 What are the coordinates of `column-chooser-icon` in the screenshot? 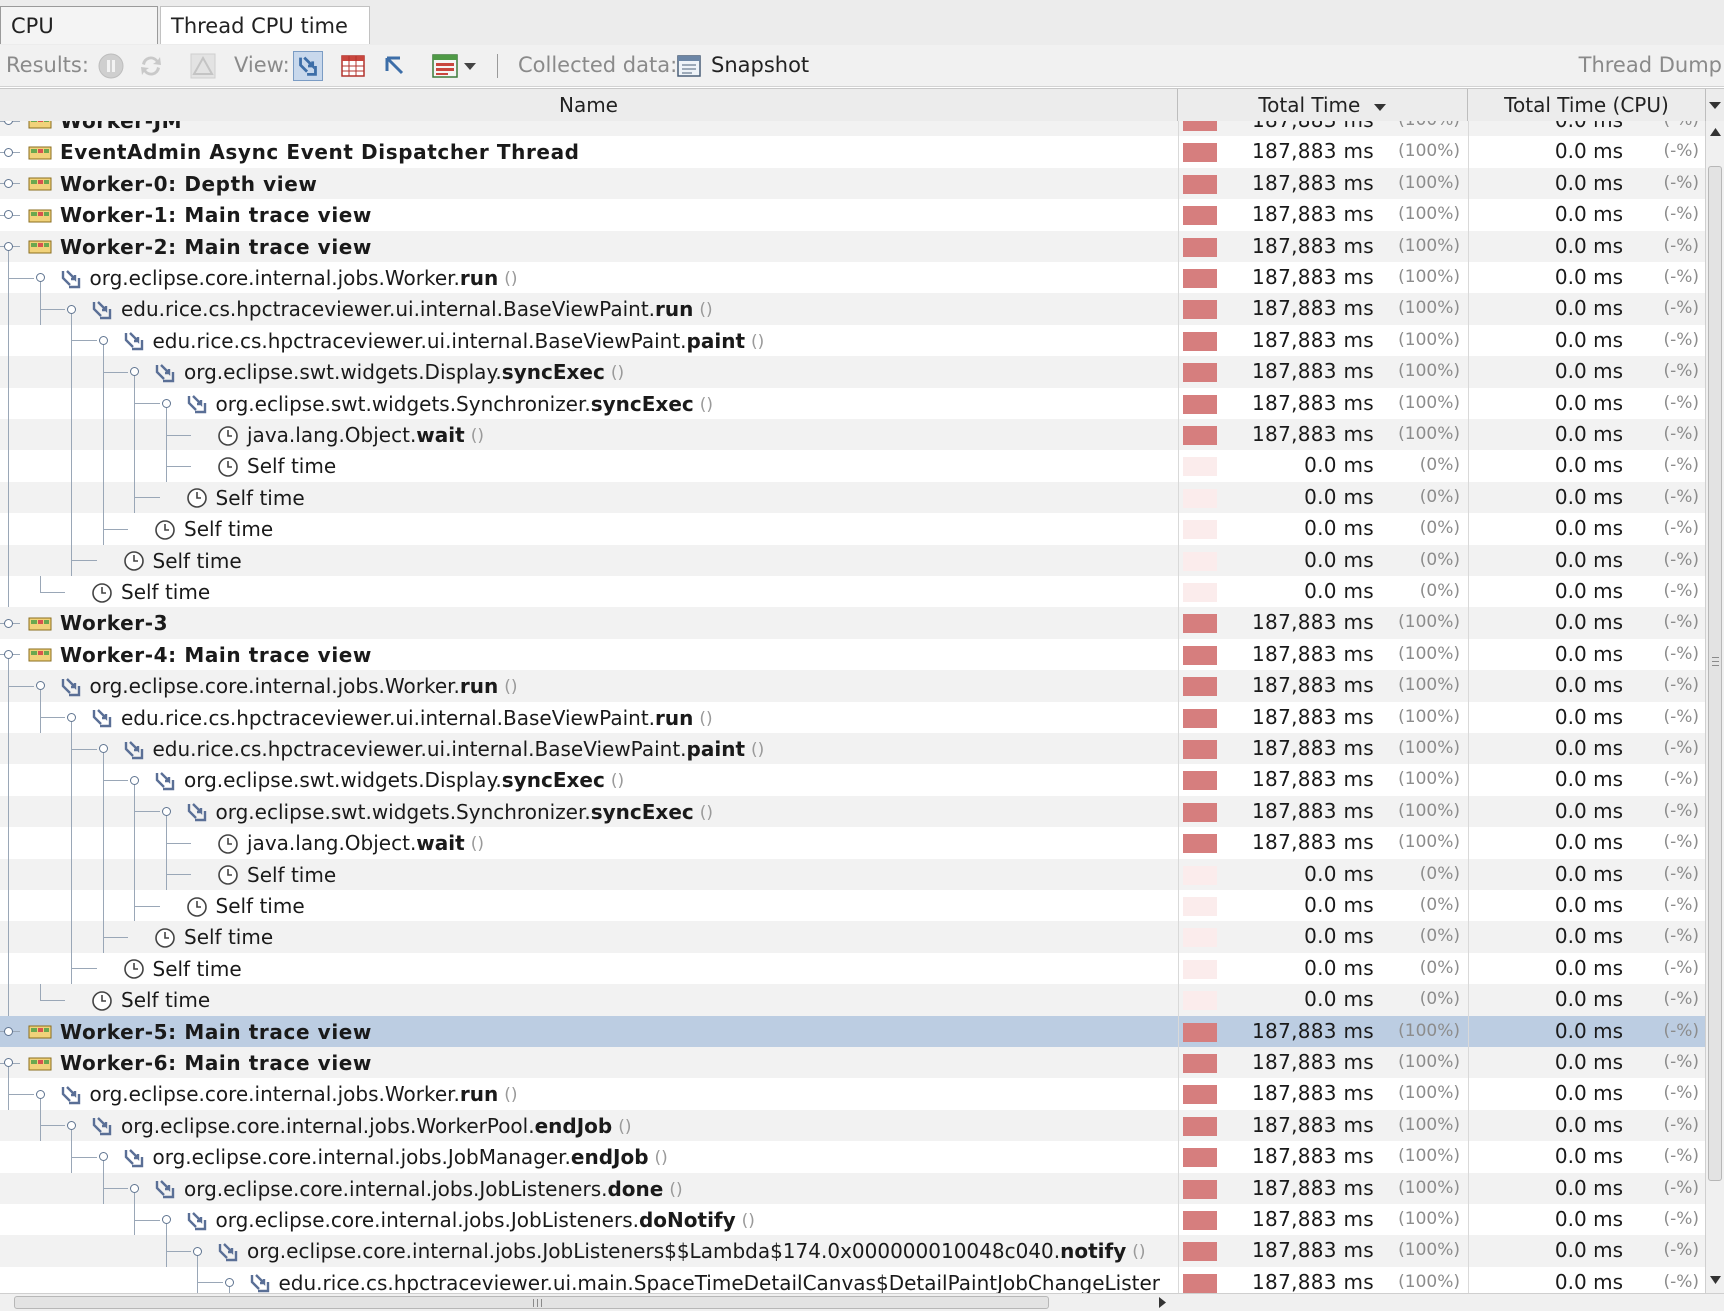 It's located at (1715, 105).